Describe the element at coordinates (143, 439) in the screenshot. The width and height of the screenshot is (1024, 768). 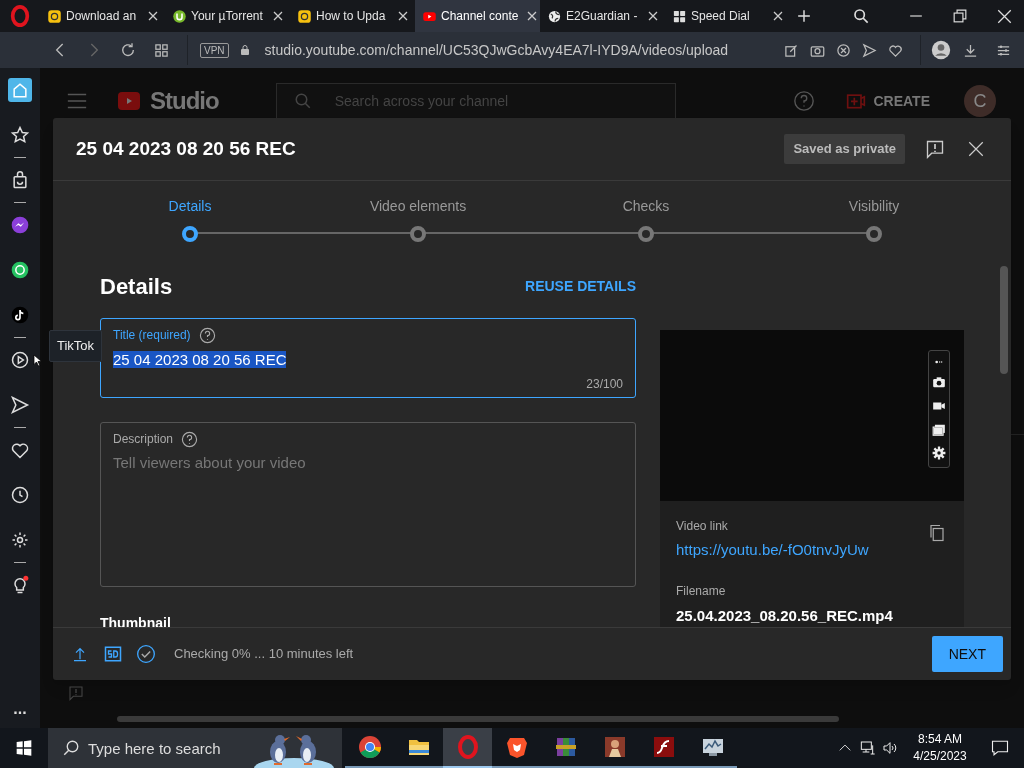
I see `field-label: Description` at that location.